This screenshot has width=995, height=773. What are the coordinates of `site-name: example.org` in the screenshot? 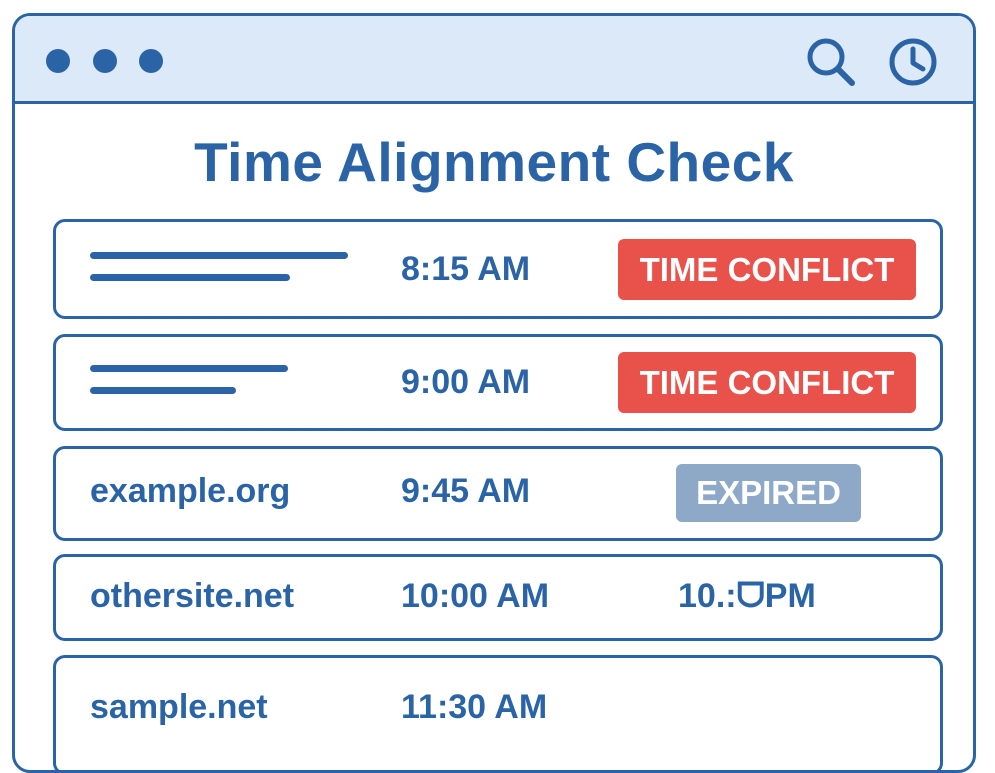 It's located at (190, 491).